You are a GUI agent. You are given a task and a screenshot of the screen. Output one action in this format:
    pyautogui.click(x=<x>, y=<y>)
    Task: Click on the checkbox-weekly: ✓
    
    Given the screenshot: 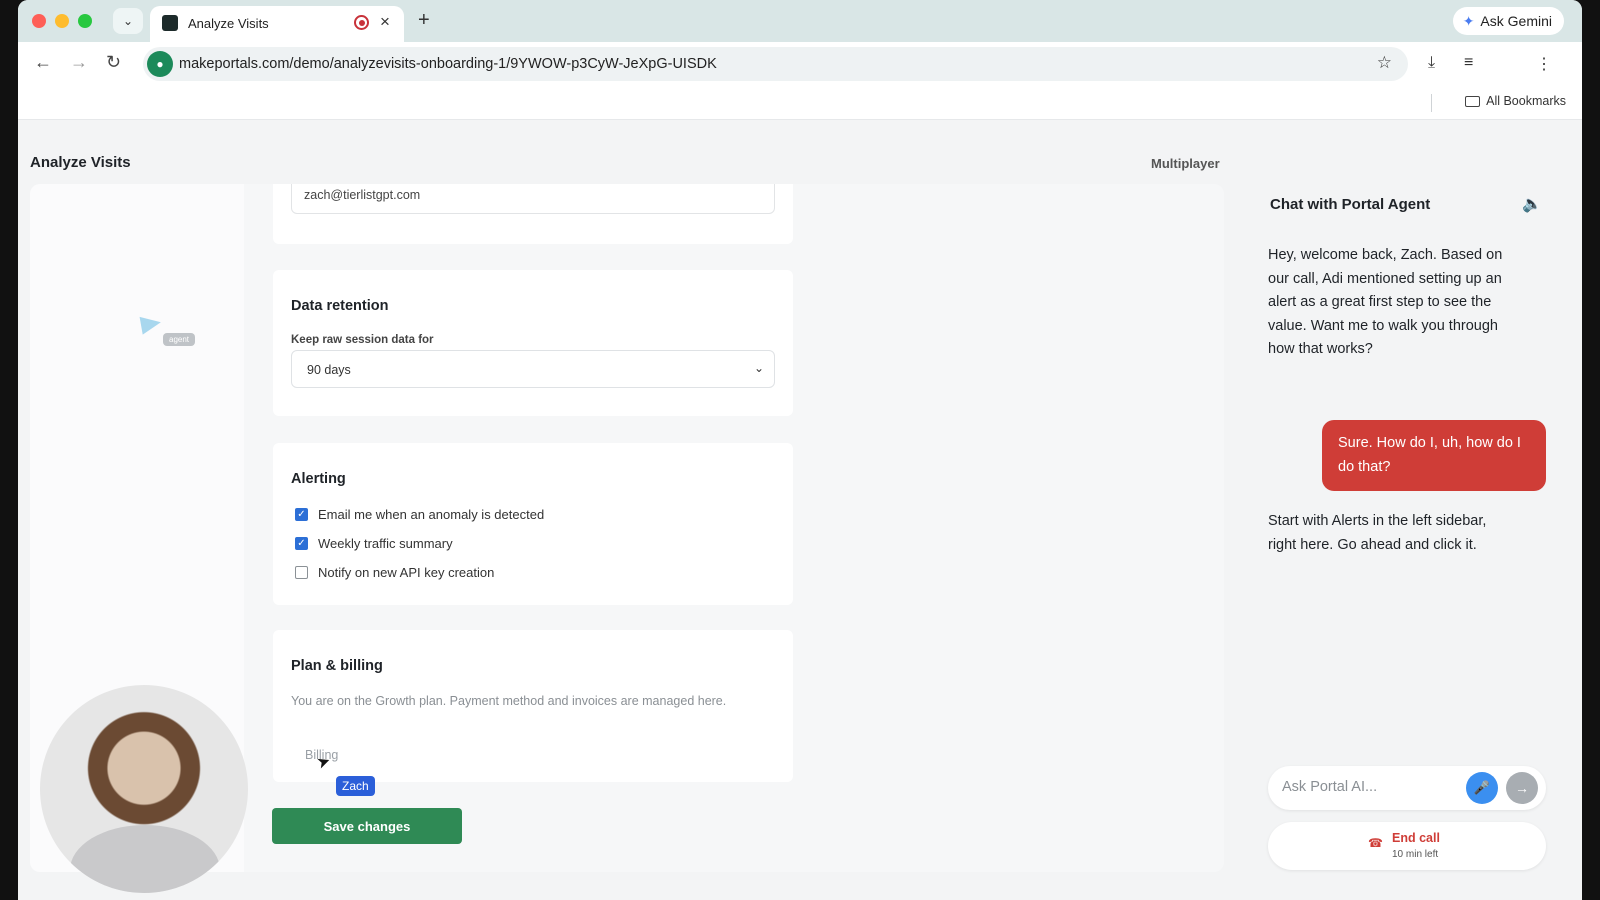 What is the action you would take?
    pyautogui.click(x=301, y=543)
    